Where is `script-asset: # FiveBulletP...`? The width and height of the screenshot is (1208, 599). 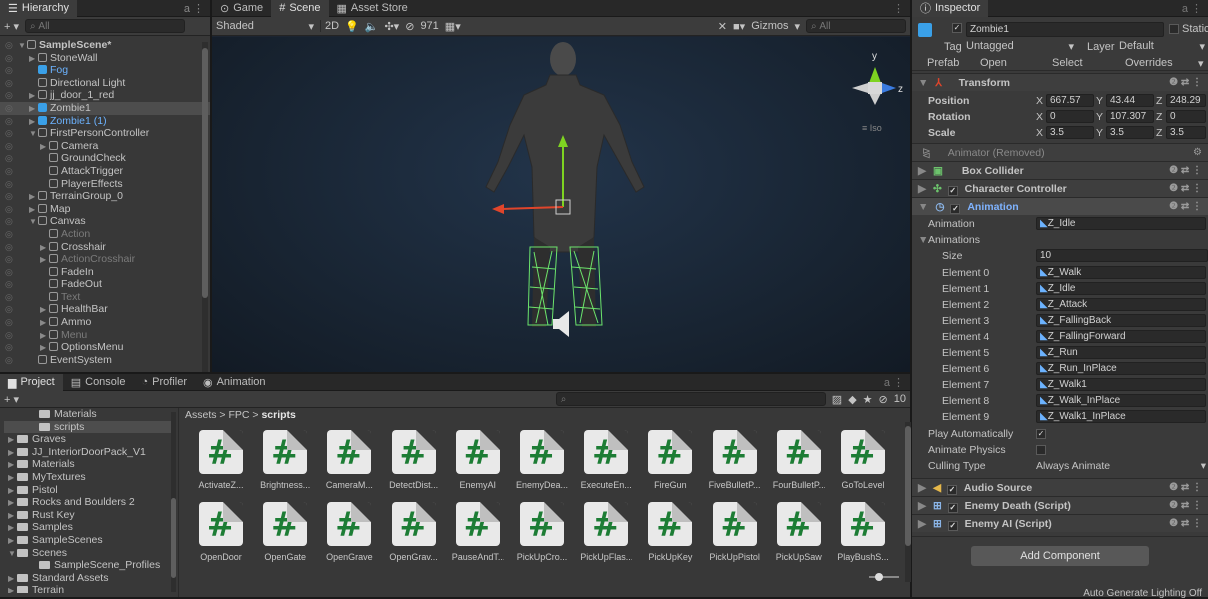
script-asset: # FiveBulletP... is located at coordinates (735, 460).